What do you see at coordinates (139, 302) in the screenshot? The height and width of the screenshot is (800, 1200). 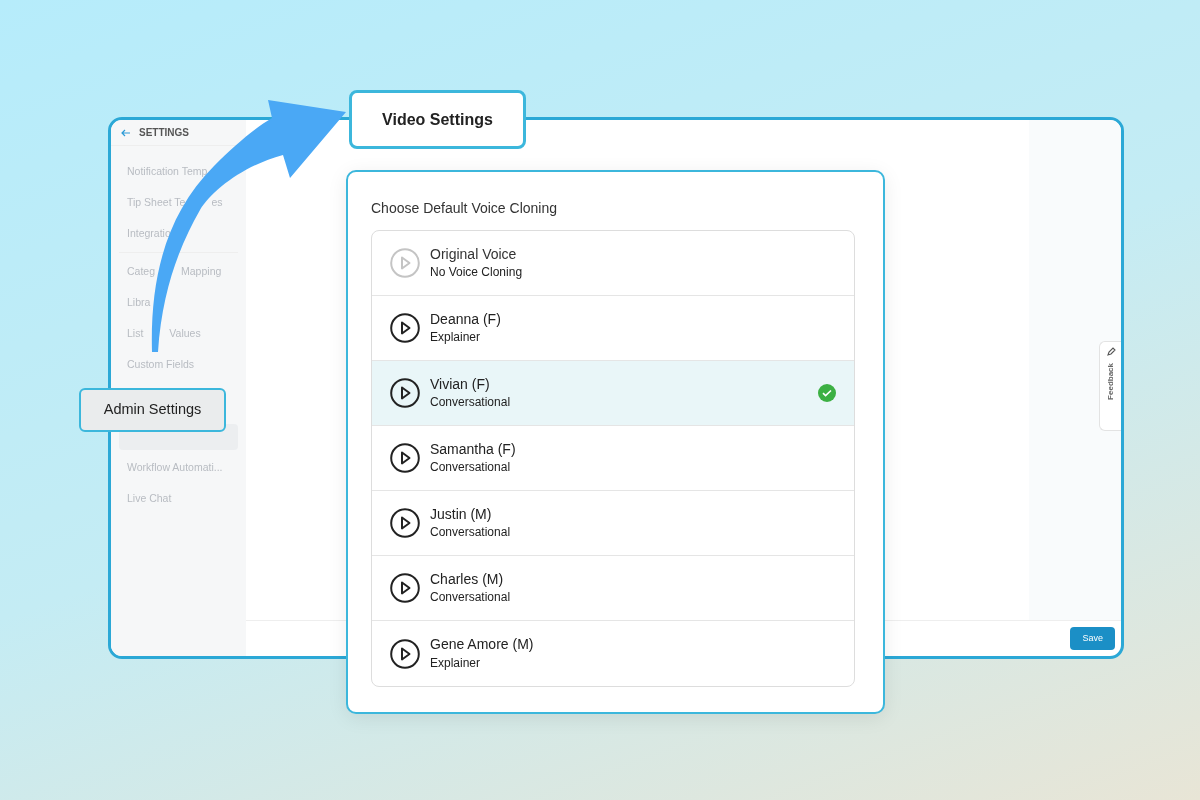 I see `sidebar-item: Libra` at bounding box center [139, 302].